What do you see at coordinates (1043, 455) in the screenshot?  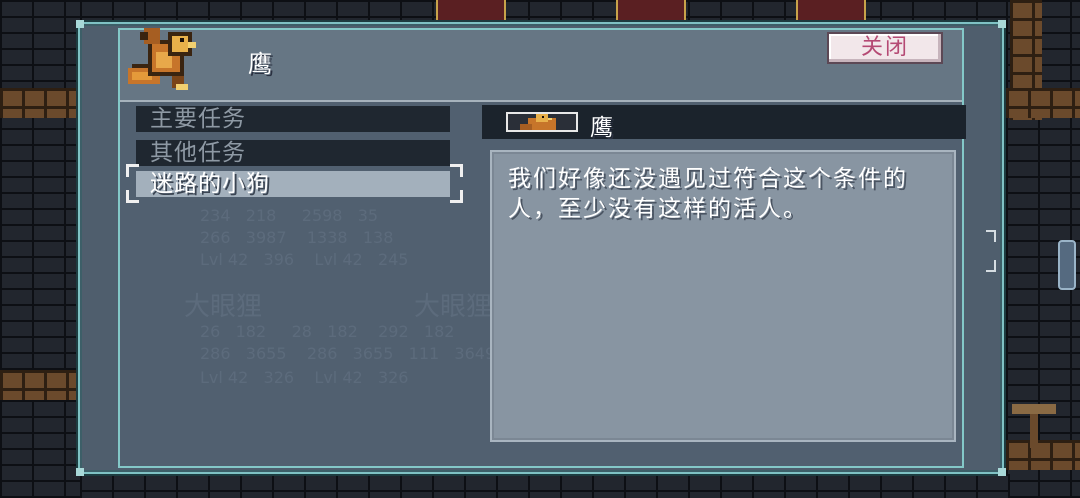 I see `right-floor-trim` at bounding box center [1043, 455].